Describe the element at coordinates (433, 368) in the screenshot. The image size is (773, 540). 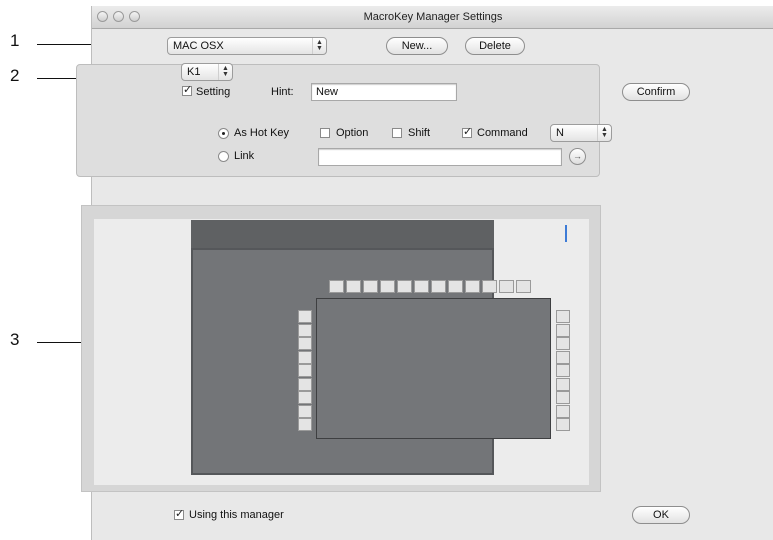
I see `tablet-active-area` at that location.